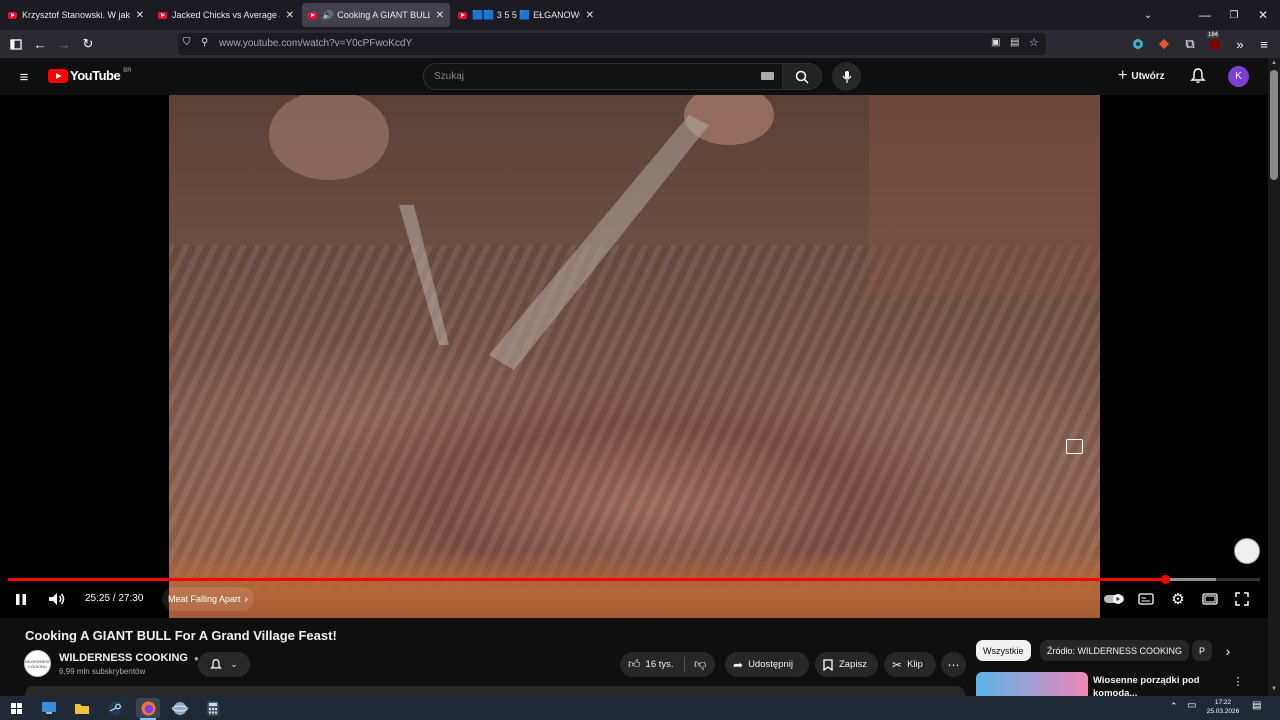  Describe the element at coordinates (1274, 125) in the screenshot. I see `scrollbar-thumb` at that location.